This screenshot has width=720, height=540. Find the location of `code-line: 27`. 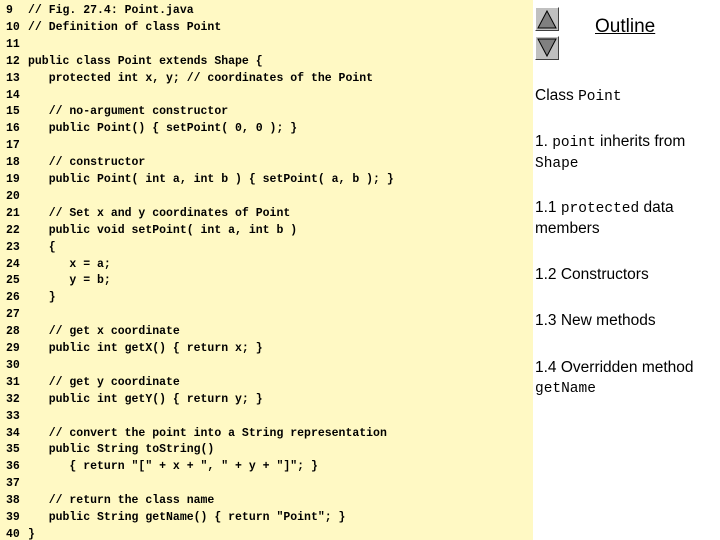

code-line: 27 is located at coordinates (17, 314).